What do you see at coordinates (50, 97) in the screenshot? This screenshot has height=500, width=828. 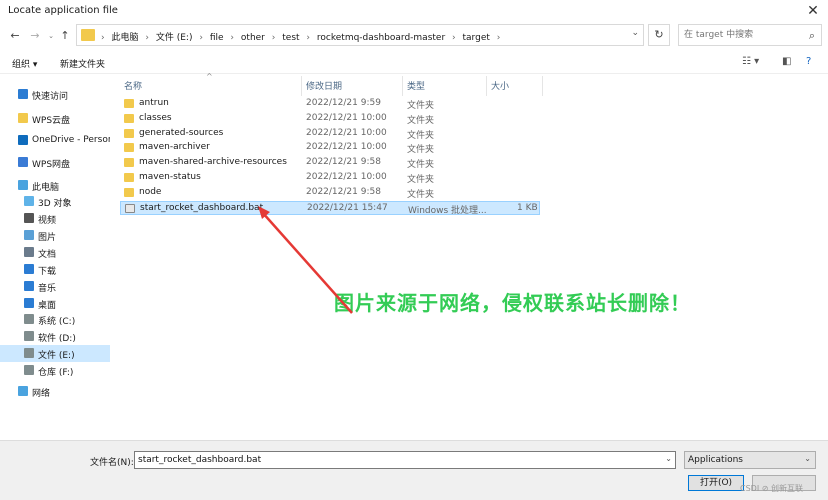 I see `sidebar-item-label: 快速访问` at bounding box center [50, 97].